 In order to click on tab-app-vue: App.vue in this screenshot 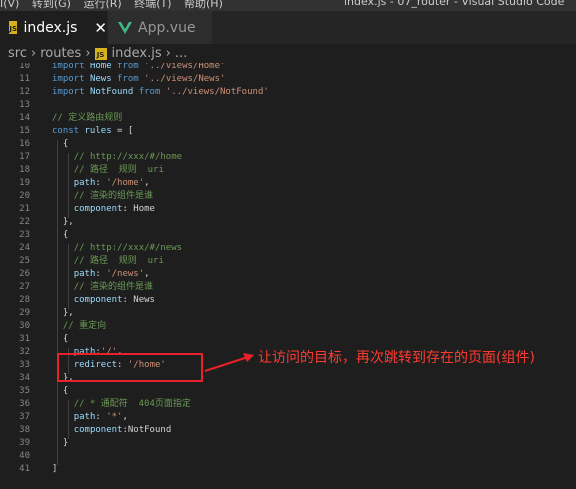, I will do `click(159, 27)`.